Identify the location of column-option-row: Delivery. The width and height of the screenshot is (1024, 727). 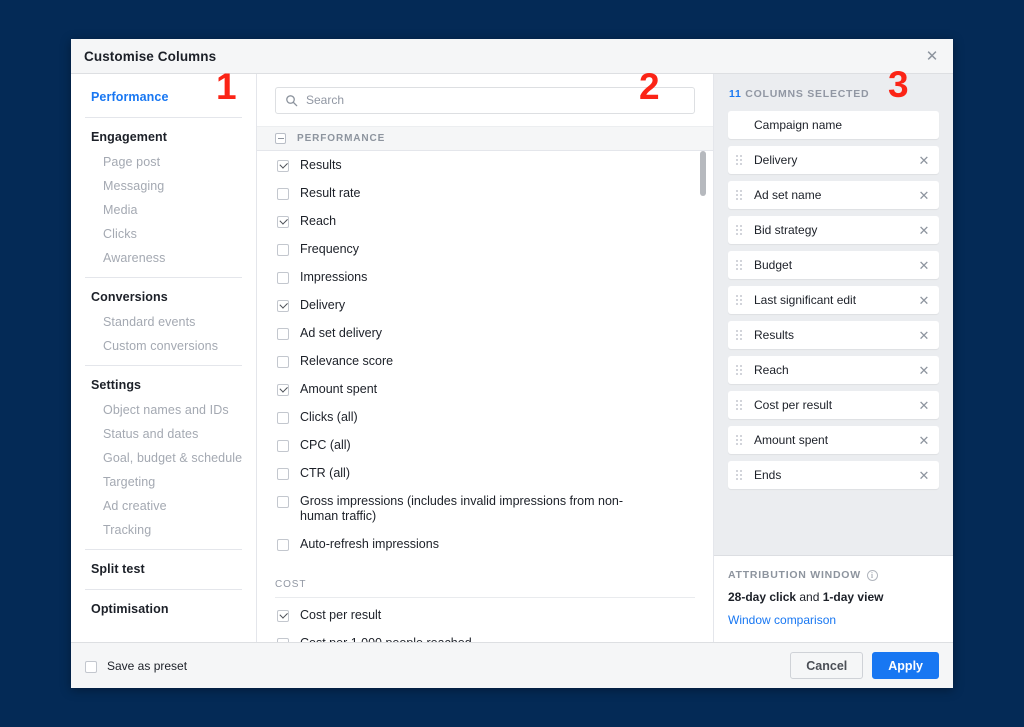
(485, 305).